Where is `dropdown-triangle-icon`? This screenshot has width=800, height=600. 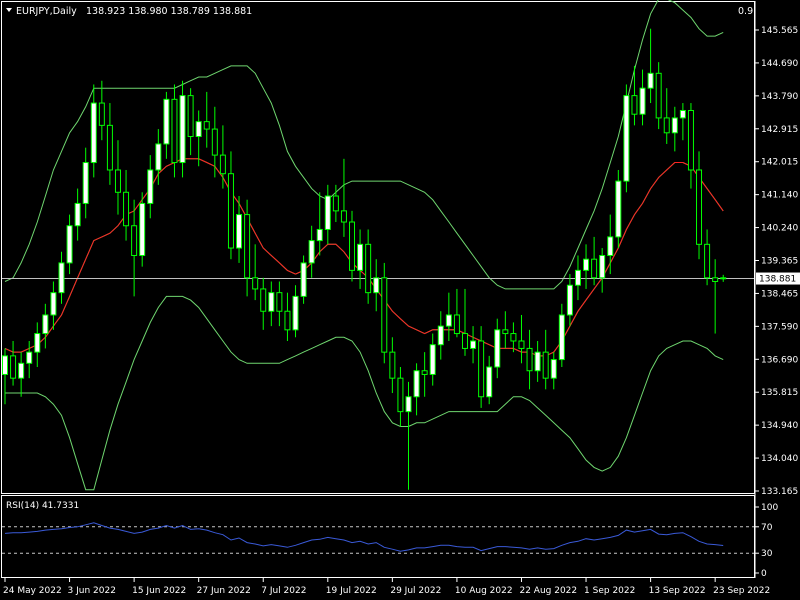
dropdown-triangle-icon is located at coordinates (9, 10).